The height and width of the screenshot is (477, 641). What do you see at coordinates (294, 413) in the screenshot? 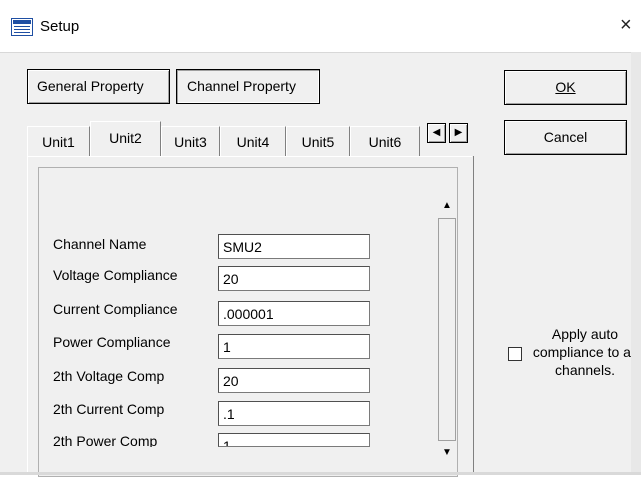
I see `2th-current-comp-field: .1` at bounding box center [294, 413].